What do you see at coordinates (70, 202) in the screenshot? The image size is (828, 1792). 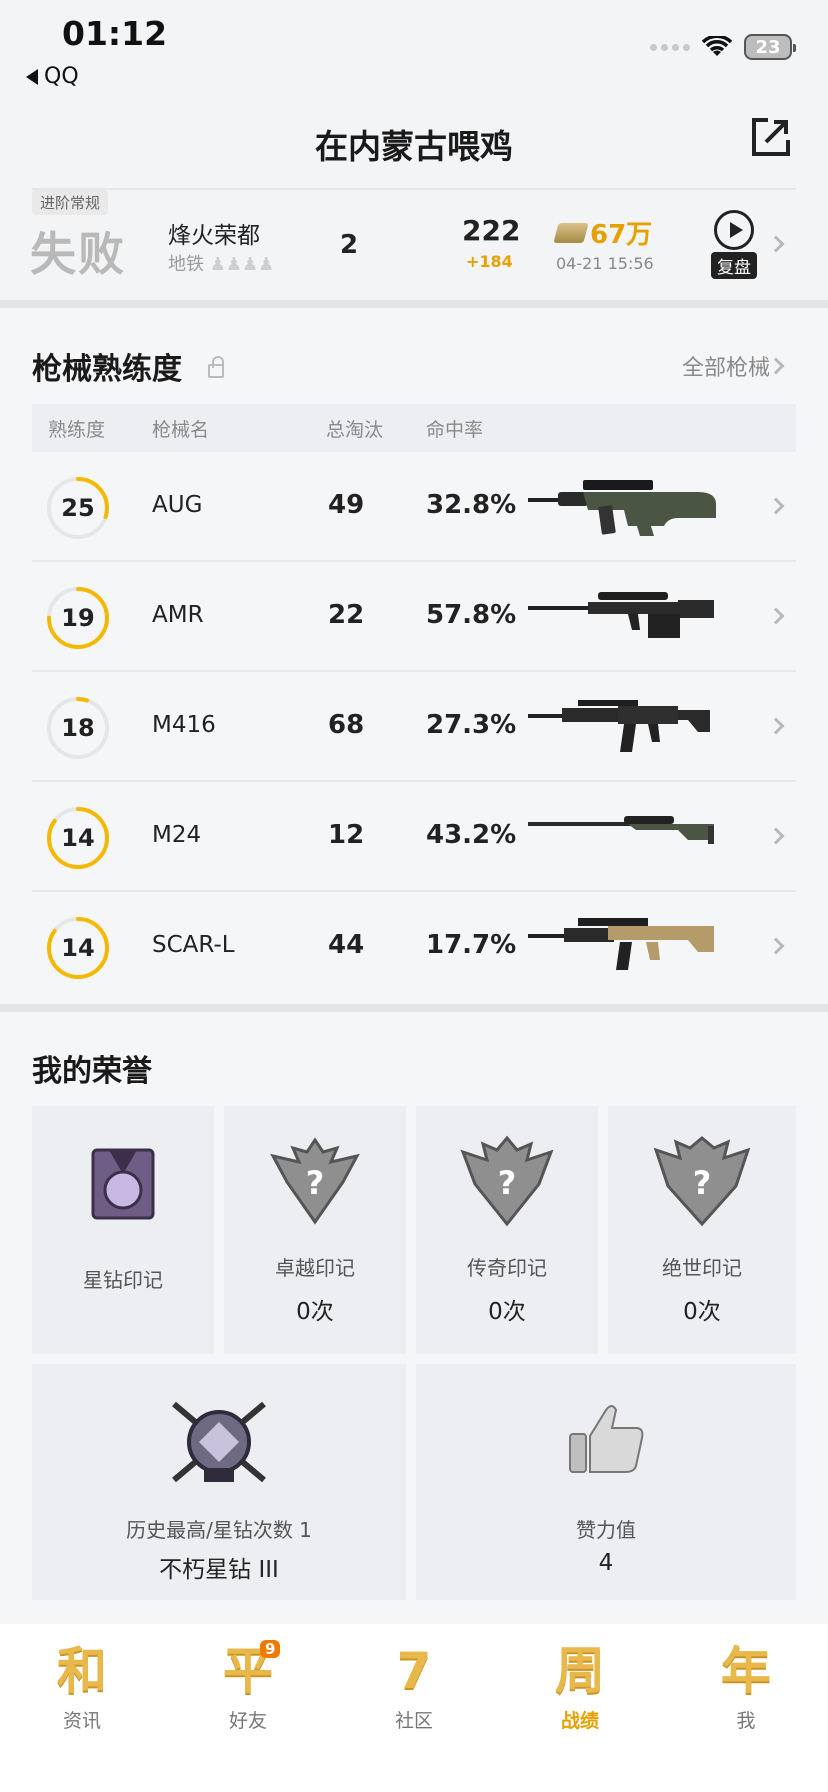 I see `mode-tag: 进阶常规` at bounding box center [70, 202].